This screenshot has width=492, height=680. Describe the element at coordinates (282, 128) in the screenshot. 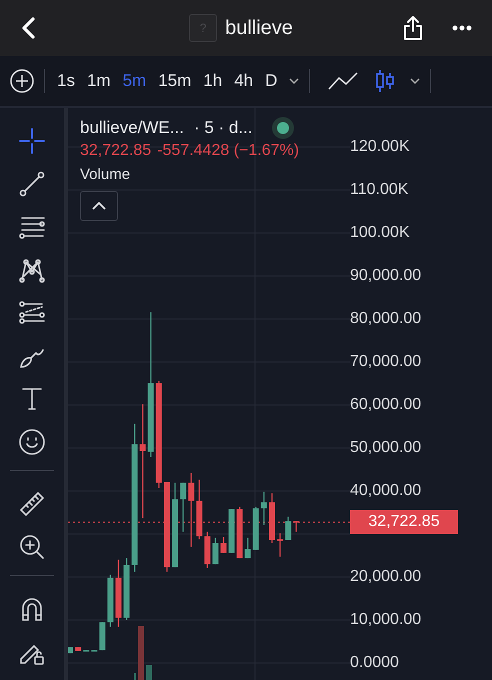

I see `status-dot` at that location.